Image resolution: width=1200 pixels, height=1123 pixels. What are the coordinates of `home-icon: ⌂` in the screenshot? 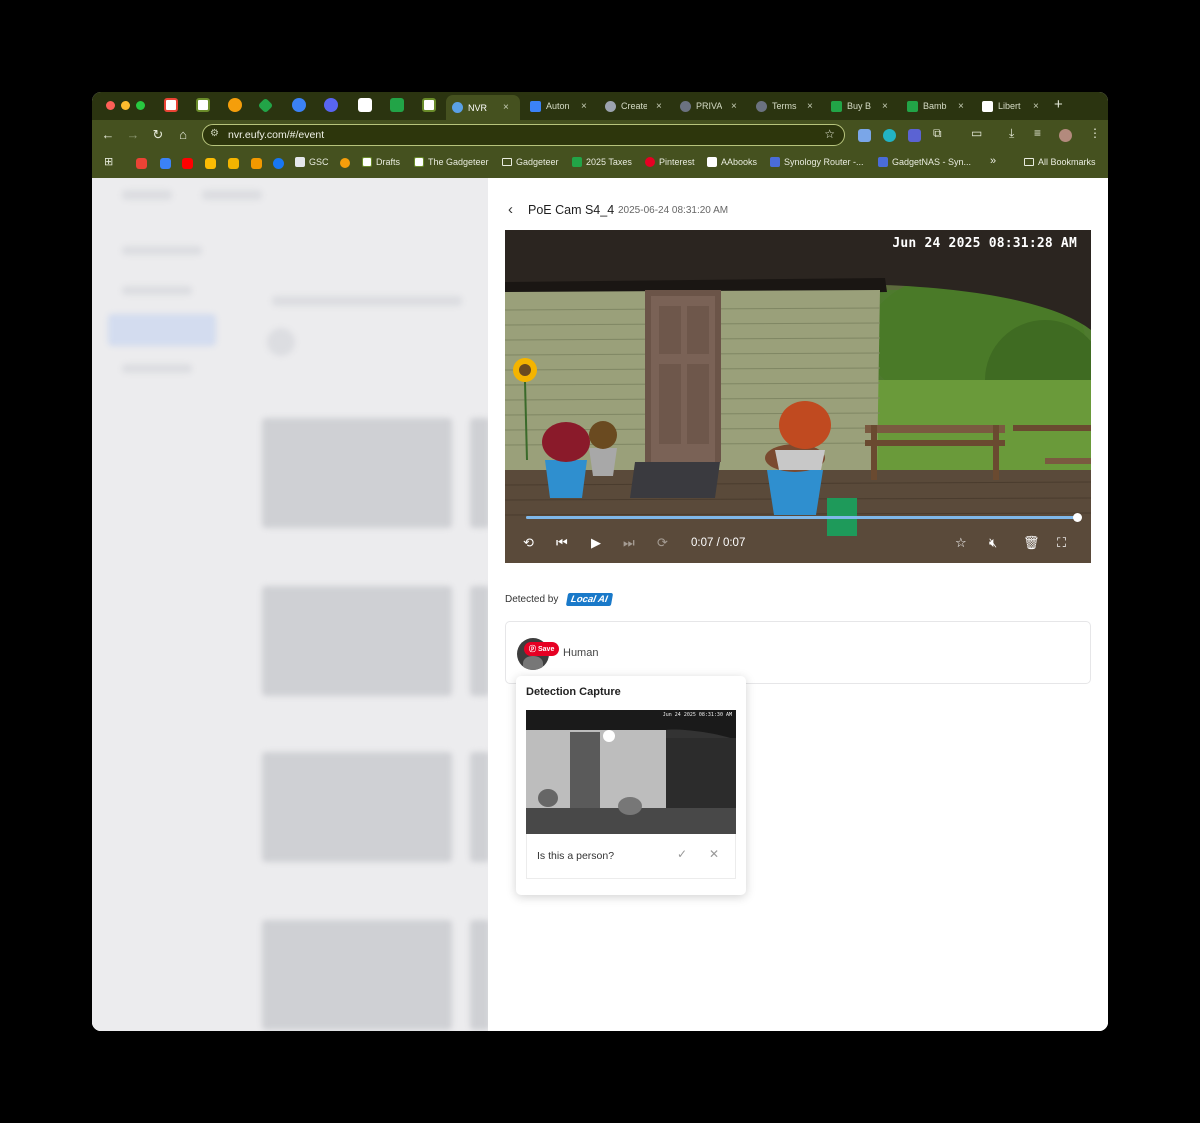 It's located at (183, 134).